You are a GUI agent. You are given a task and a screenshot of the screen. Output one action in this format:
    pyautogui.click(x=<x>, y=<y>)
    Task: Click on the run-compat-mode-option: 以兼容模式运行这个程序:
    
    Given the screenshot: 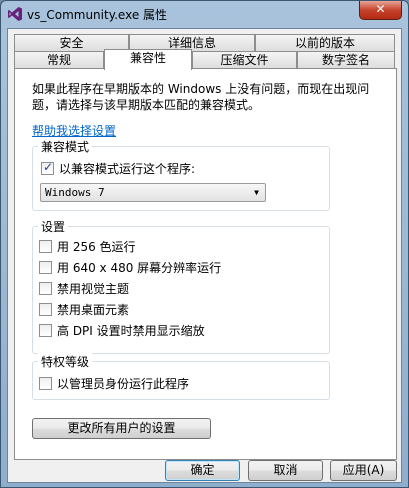 What is the action you would take?
    pyautogui.click(x=118, y=168)
    